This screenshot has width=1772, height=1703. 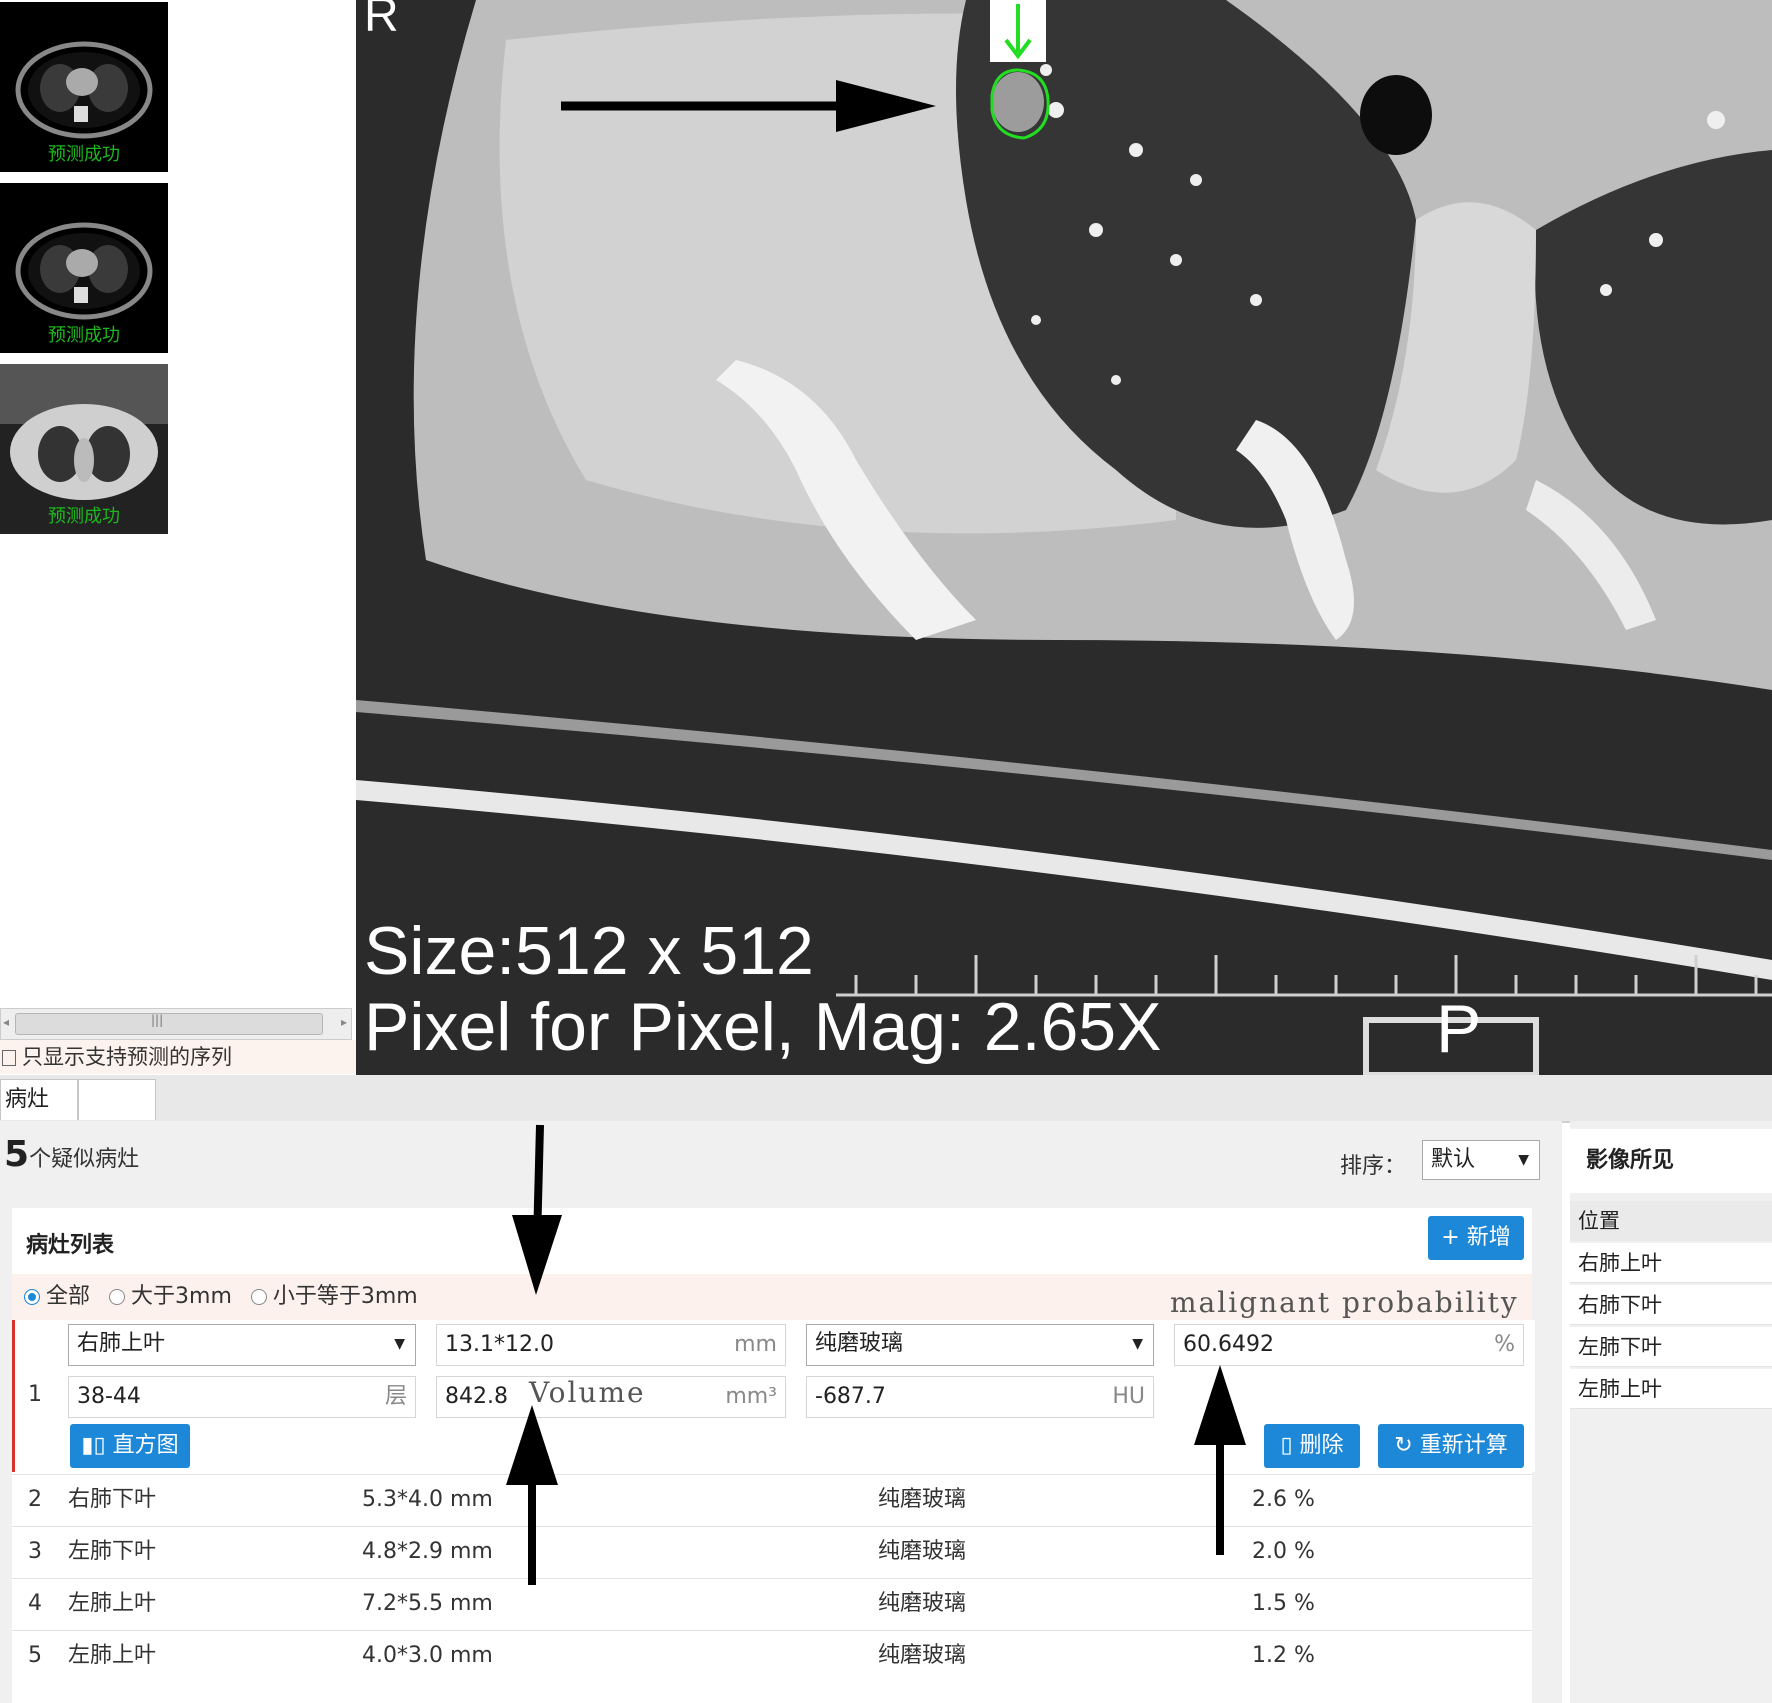 I want to click on scroll-right-icon: ▸, so click(x=344, y=1022).